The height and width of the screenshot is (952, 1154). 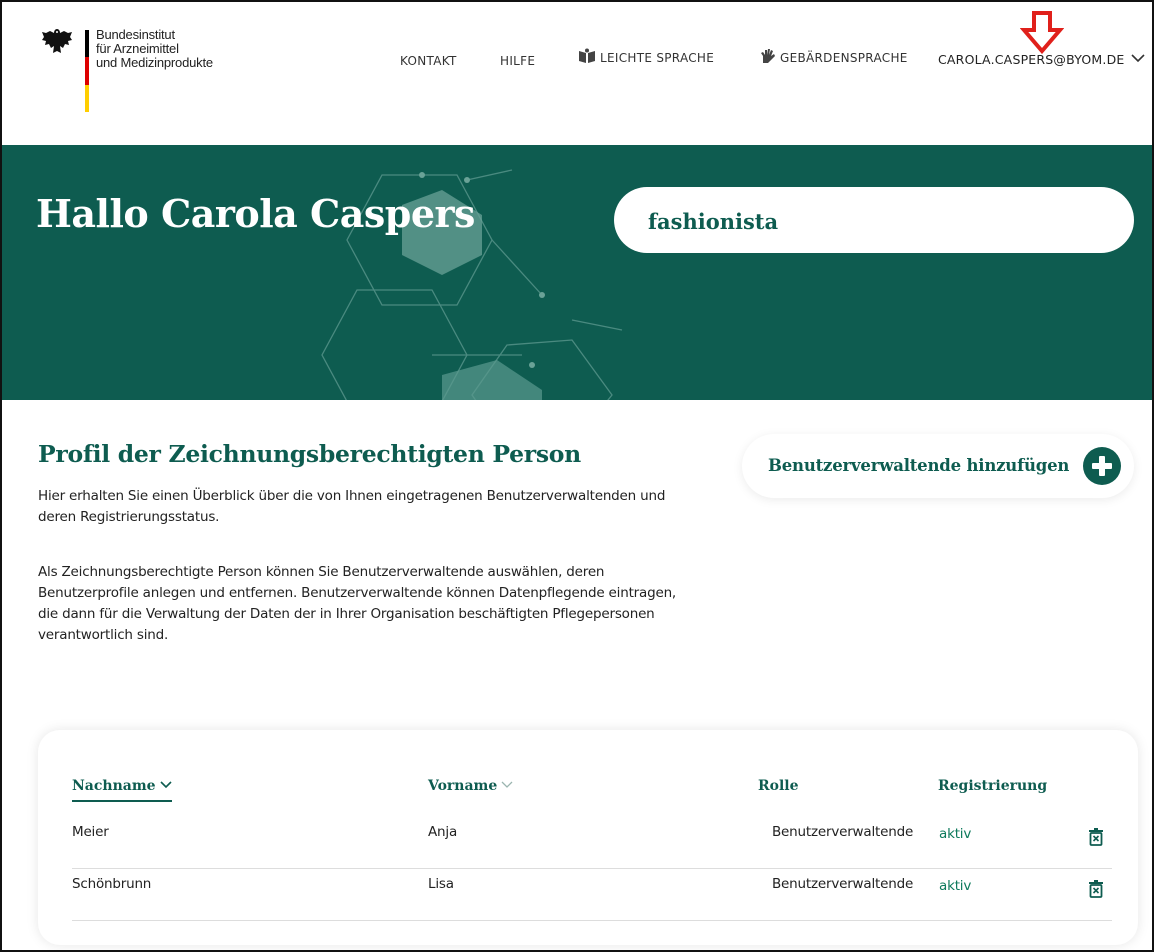 What do you see at coordinates (1042, 32) in the screenshot?
I see `red-arrow-down-icon` at bounding box center [1042, 32].